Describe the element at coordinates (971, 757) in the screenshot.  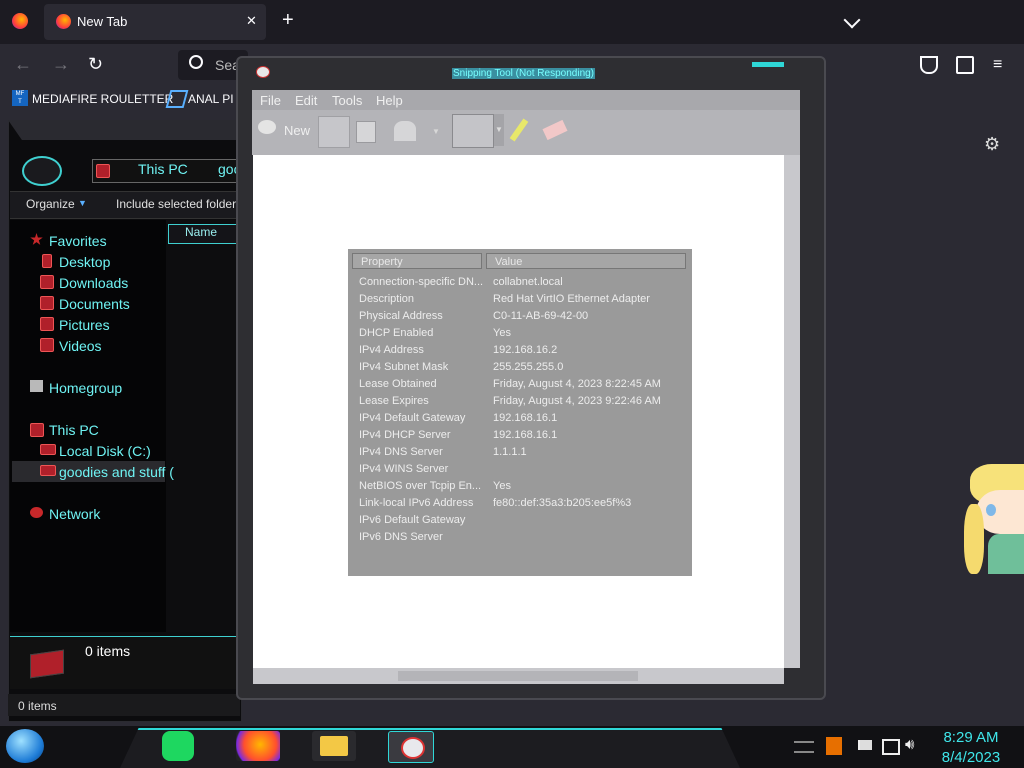
I see `clock-date: 8/4/2023` at that location.